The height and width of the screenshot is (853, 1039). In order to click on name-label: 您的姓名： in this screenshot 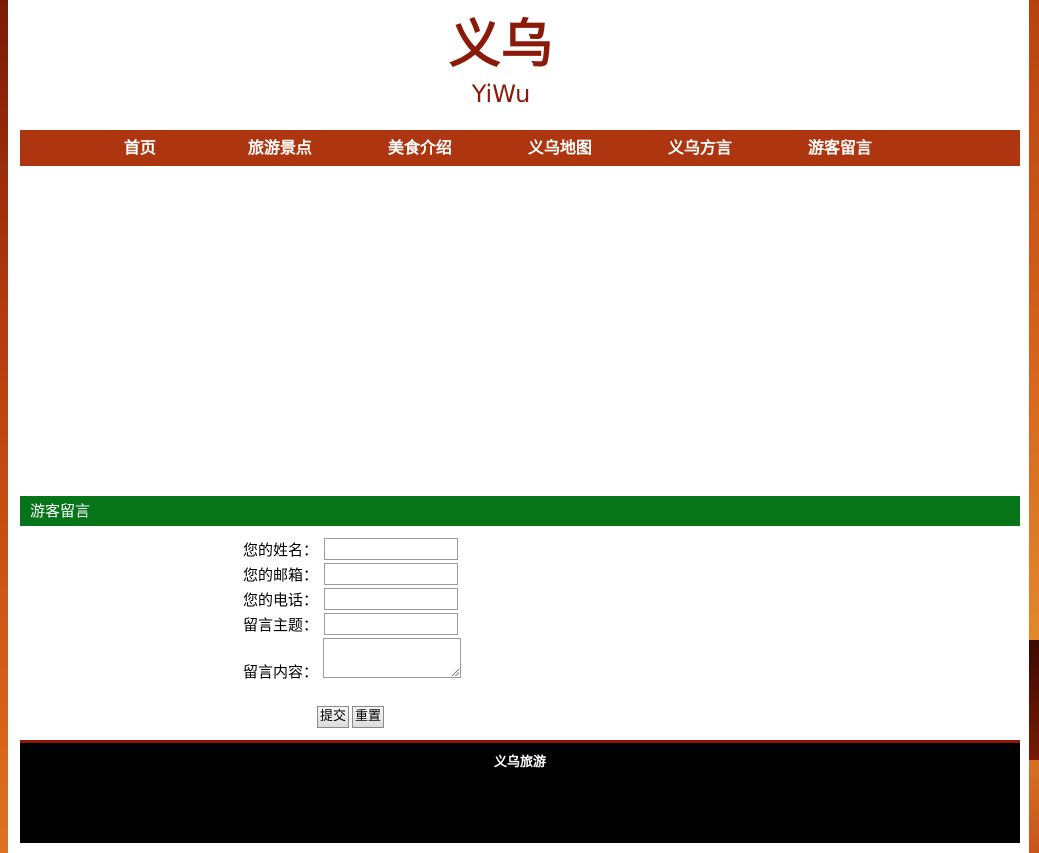, I will do `click(280, 550)`.